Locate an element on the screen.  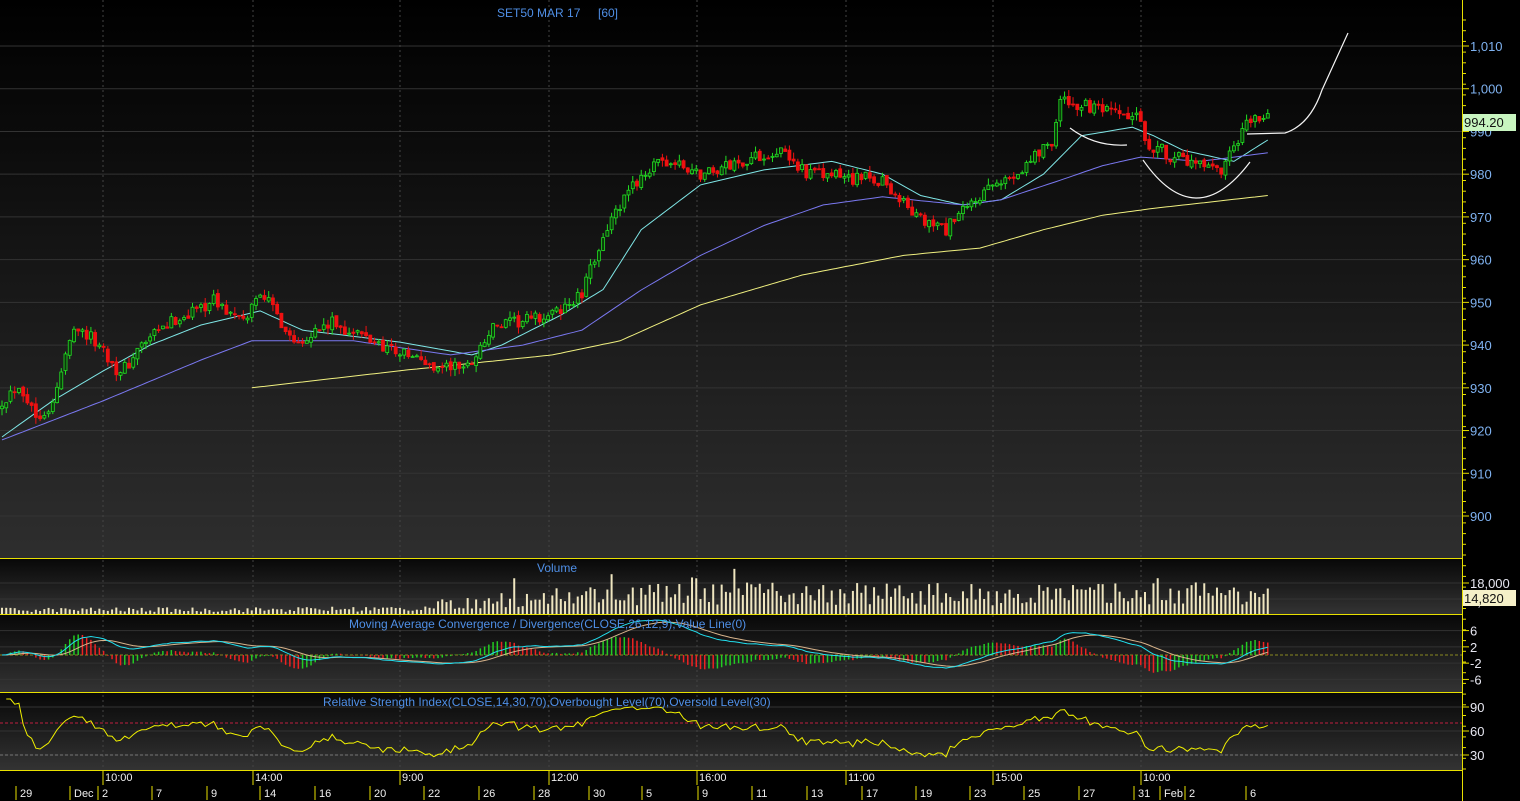
time-label: 10:00 is located at coordinates (119, 778).